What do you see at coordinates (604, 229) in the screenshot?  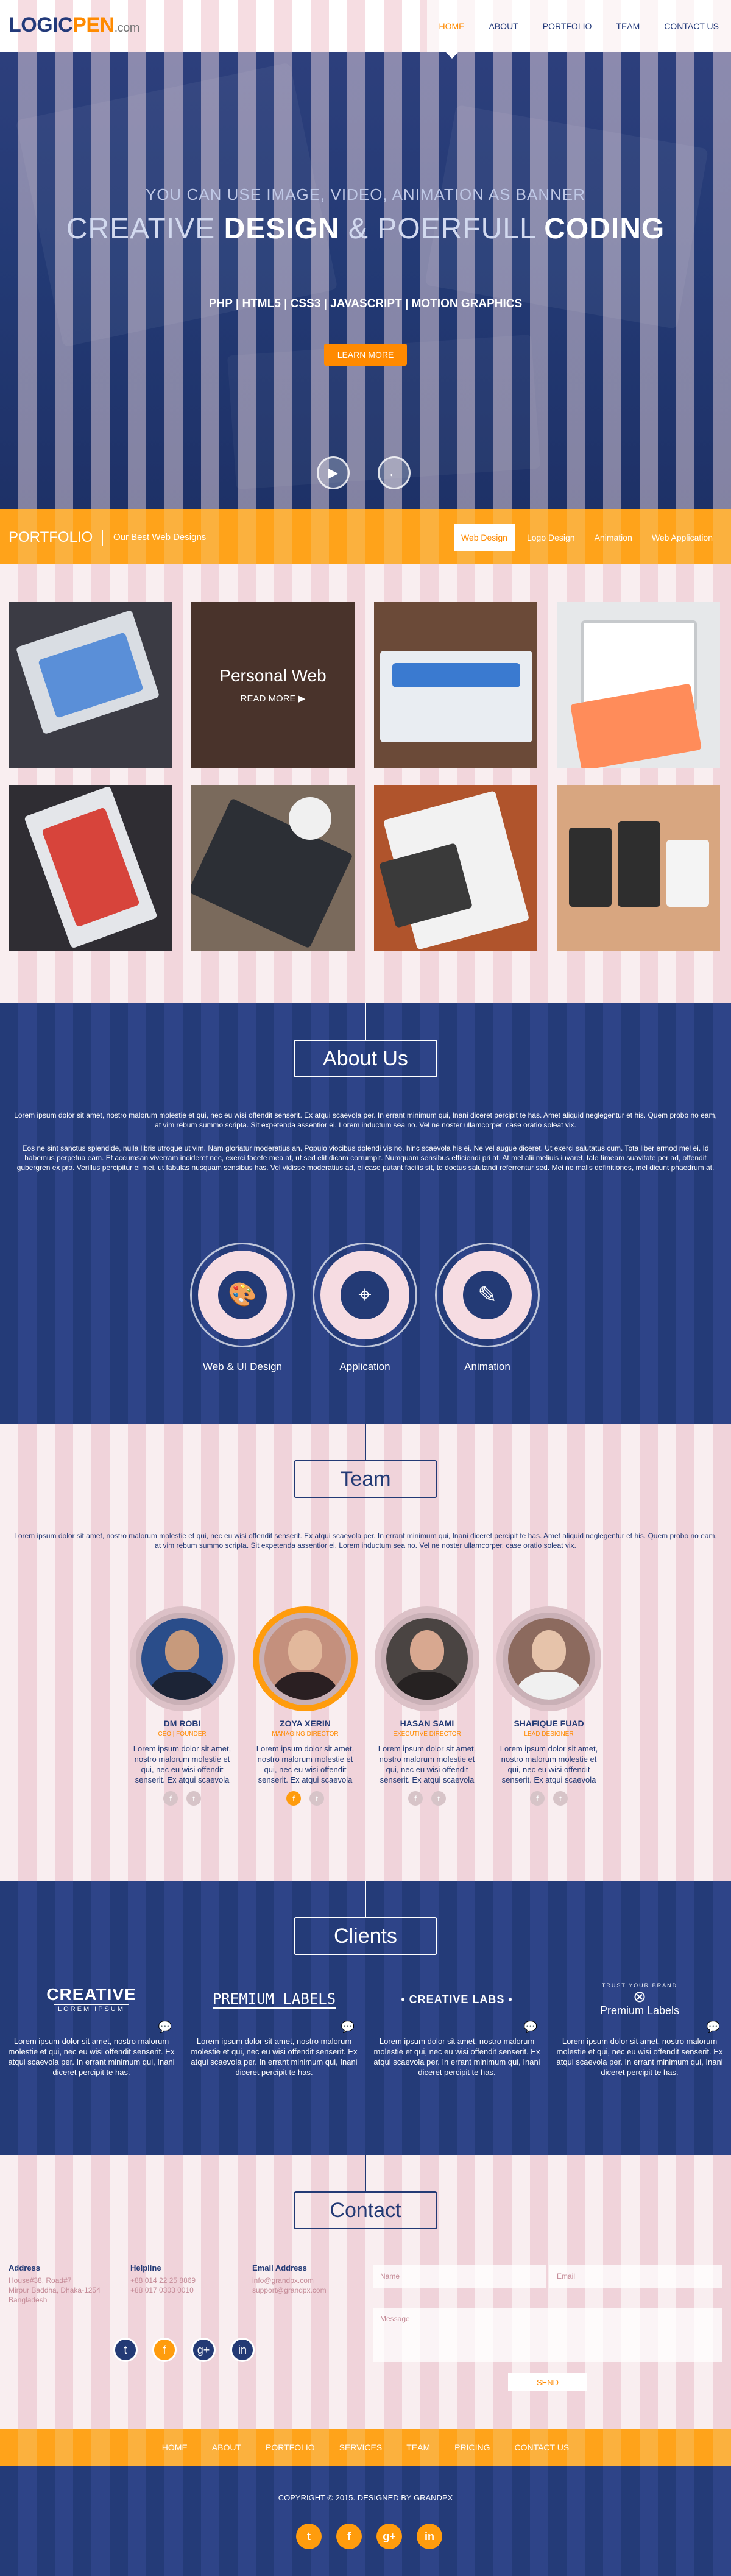 I see `hero-title-part: CODING` at bounding box center [604, 229].